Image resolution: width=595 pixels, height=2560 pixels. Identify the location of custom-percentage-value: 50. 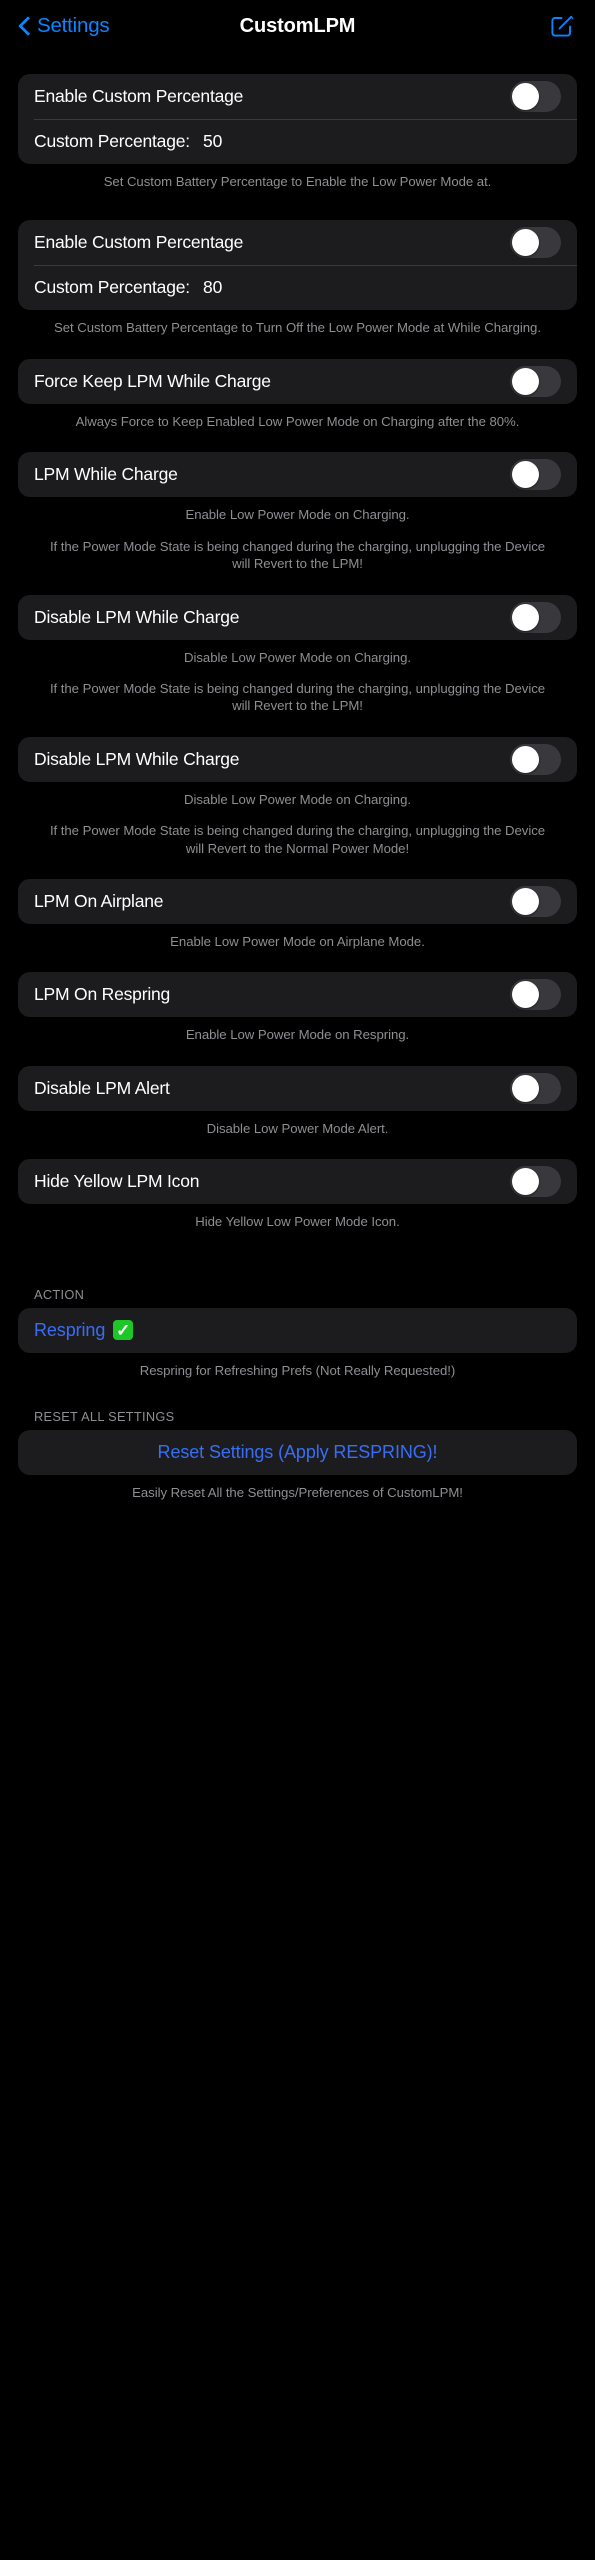
(212, 141).